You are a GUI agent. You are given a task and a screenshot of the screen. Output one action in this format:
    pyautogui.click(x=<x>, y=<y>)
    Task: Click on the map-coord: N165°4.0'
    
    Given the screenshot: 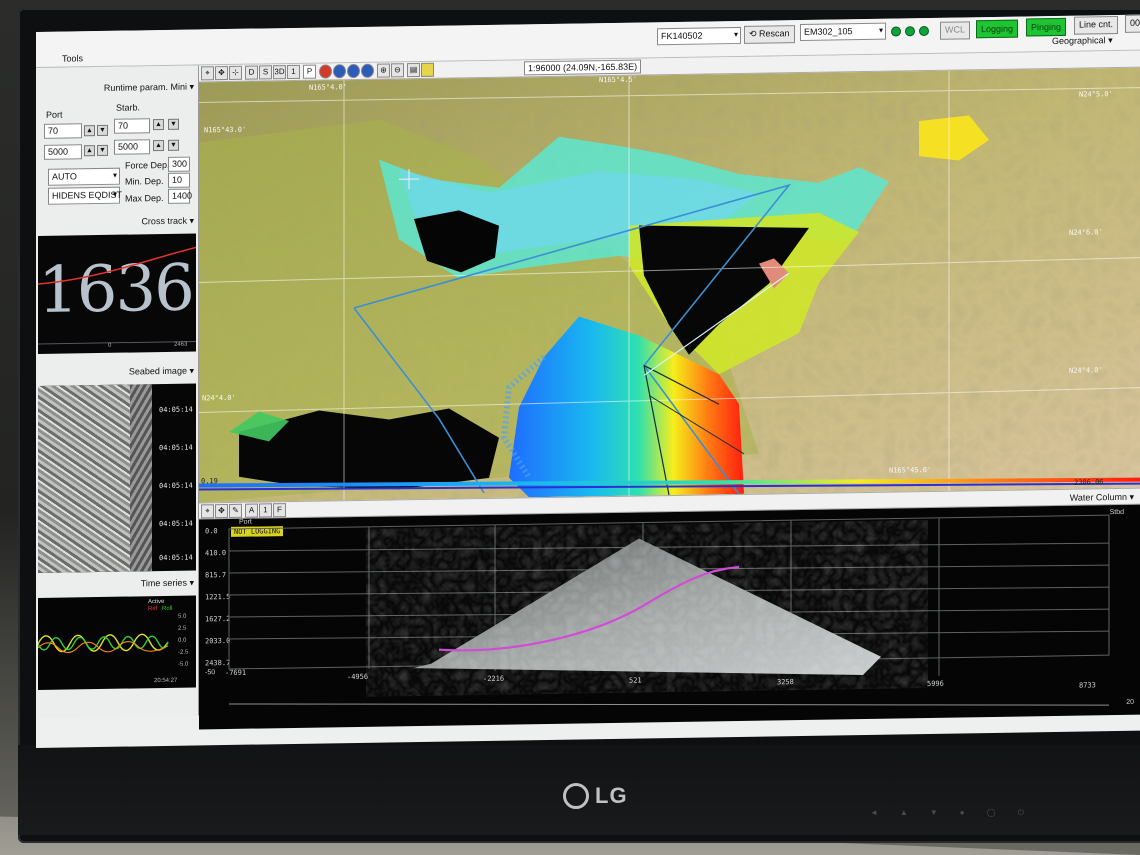 What is the action you would take?
    pyautogui.click(x=328, y=87)
    